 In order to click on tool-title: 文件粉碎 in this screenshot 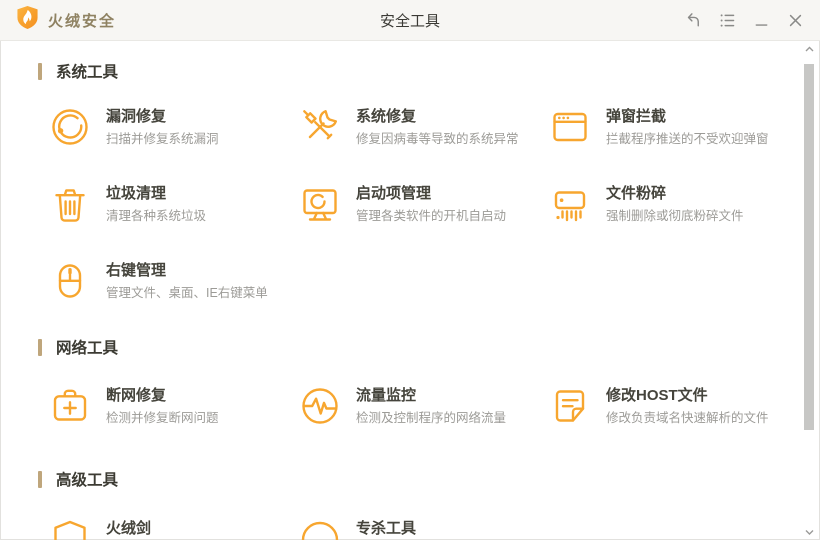, I will do `click(636, 193)`.